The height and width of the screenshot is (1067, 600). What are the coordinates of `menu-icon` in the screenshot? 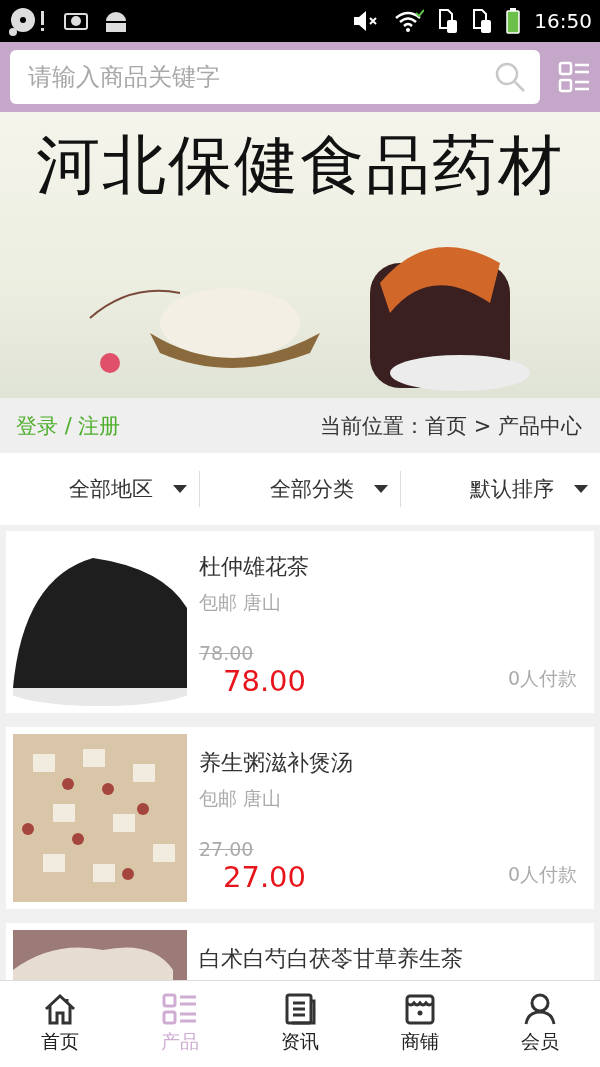 It's located at (574, 77).